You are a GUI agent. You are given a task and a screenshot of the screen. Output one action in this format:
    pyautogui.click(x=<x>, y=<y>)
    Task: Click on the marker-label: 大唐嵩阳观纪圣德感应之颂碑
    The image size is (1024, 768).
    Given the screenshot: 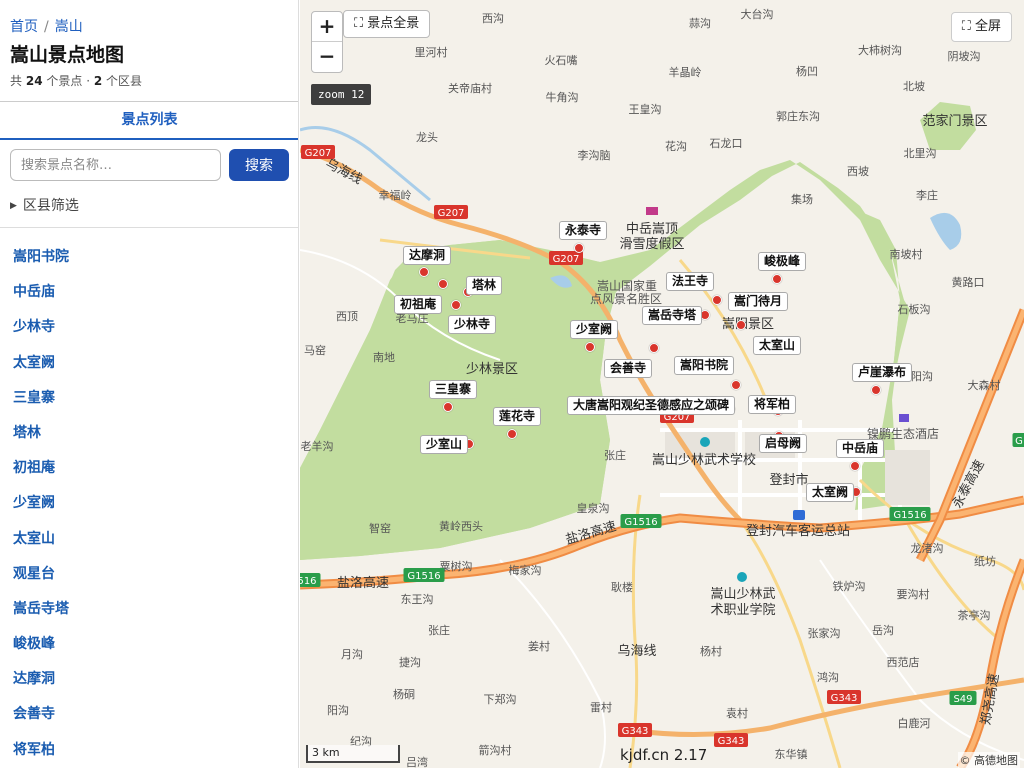 What is the action you would take?
    pyautogui.click(x=651, y=405)
    